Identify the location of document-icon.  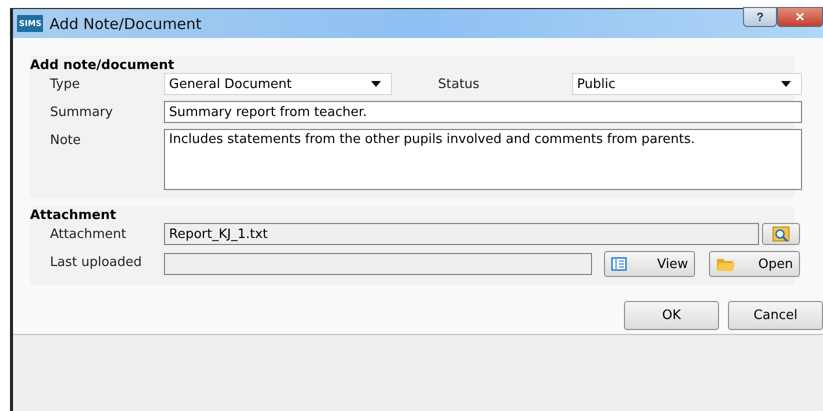
(619, 264).